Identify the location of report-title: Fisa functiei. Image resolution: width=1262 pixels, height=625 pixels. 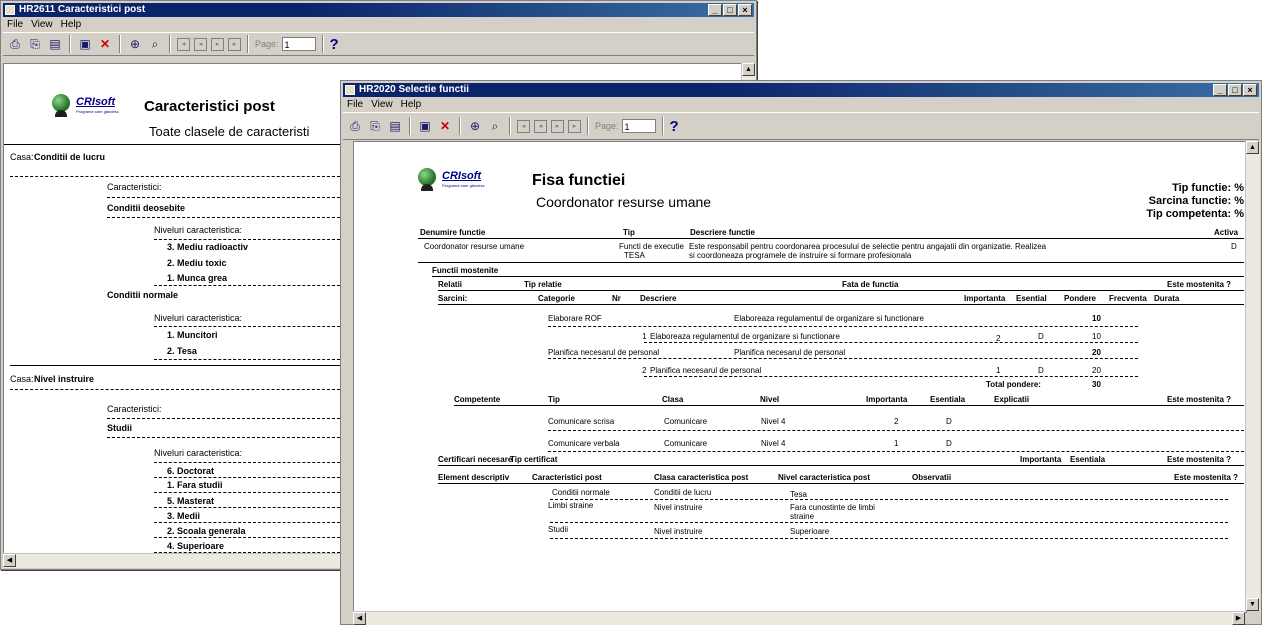
(579, 180).